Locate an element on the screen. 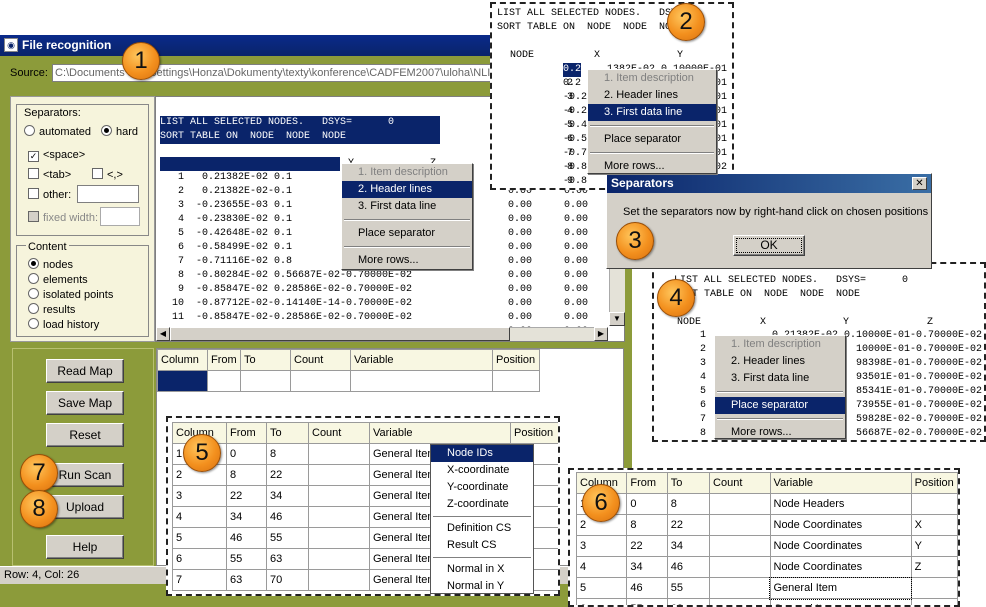 The image size is (986, 607). checkbox-other: other: is located at coordinates (49, 194).